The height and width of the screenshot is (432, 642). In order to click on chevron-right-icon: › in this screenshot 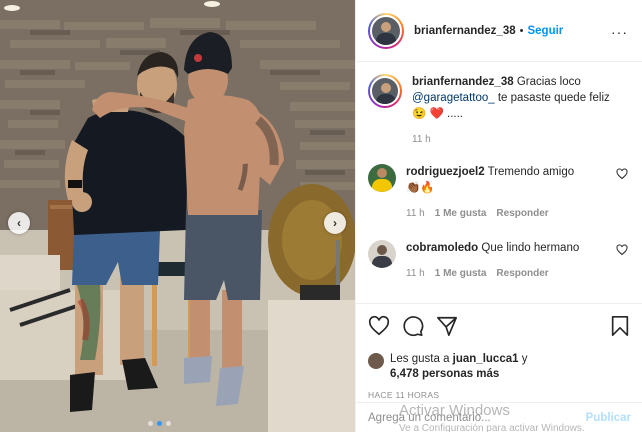, I will do `click(335, 223)`.